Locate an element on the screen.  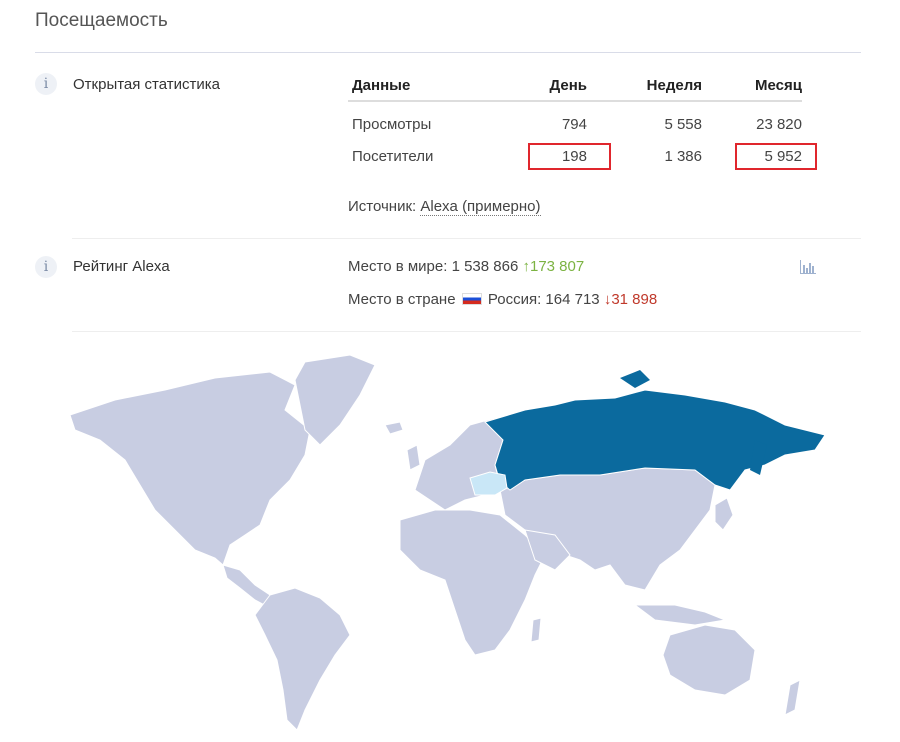
alexa-rating-label: Рейтинг Alexa is located at coordinates (121, 266).